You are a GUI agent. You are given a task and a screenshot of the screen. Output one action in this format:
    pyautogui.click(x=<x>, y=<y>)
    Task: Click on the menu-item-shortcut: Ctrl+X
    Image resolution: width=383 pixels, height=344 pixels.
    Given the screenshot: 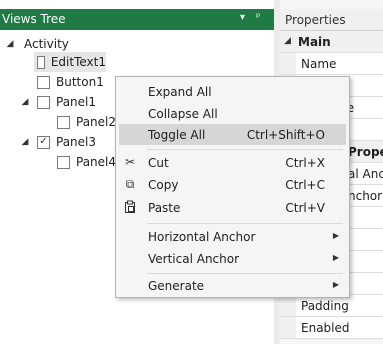 What is the action you would take?
    pyautogui.click(x=305, y=163)
    